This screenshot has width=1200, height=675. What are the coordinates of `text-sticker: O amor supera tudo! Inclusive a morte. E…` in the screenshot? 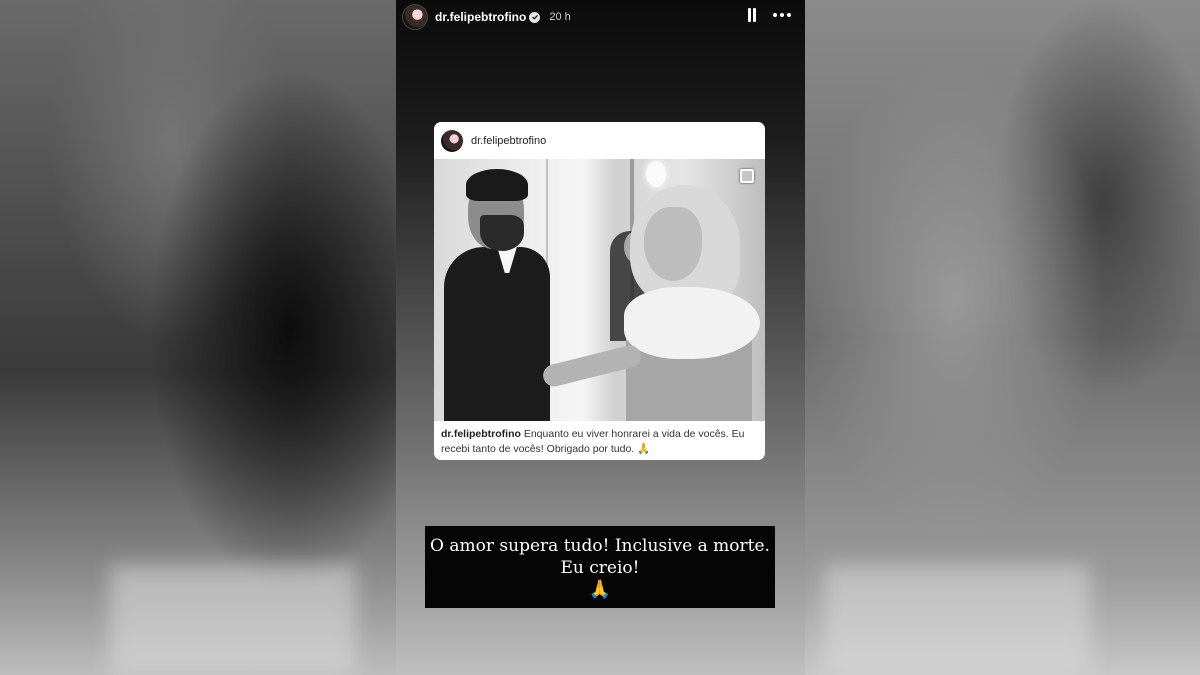 It's located at (600, 567).